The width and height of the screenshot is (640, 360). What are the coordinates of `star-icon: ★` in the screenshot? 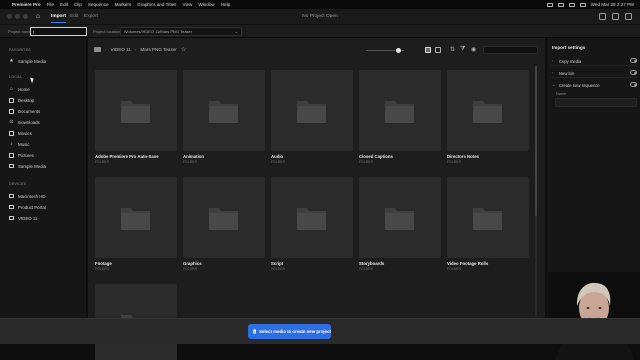 It's located at (11, 60).